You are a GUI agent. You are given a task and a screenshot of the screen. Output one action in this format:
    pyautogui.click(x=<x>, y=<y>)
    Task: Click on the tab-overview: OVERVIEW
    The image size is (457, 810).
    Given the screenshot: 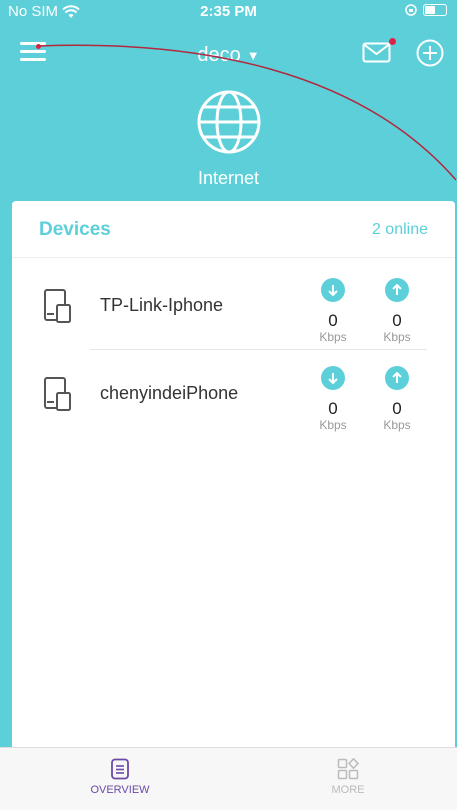 What is the action you would take?
    pyautogui.click(x=120, y=779)
    